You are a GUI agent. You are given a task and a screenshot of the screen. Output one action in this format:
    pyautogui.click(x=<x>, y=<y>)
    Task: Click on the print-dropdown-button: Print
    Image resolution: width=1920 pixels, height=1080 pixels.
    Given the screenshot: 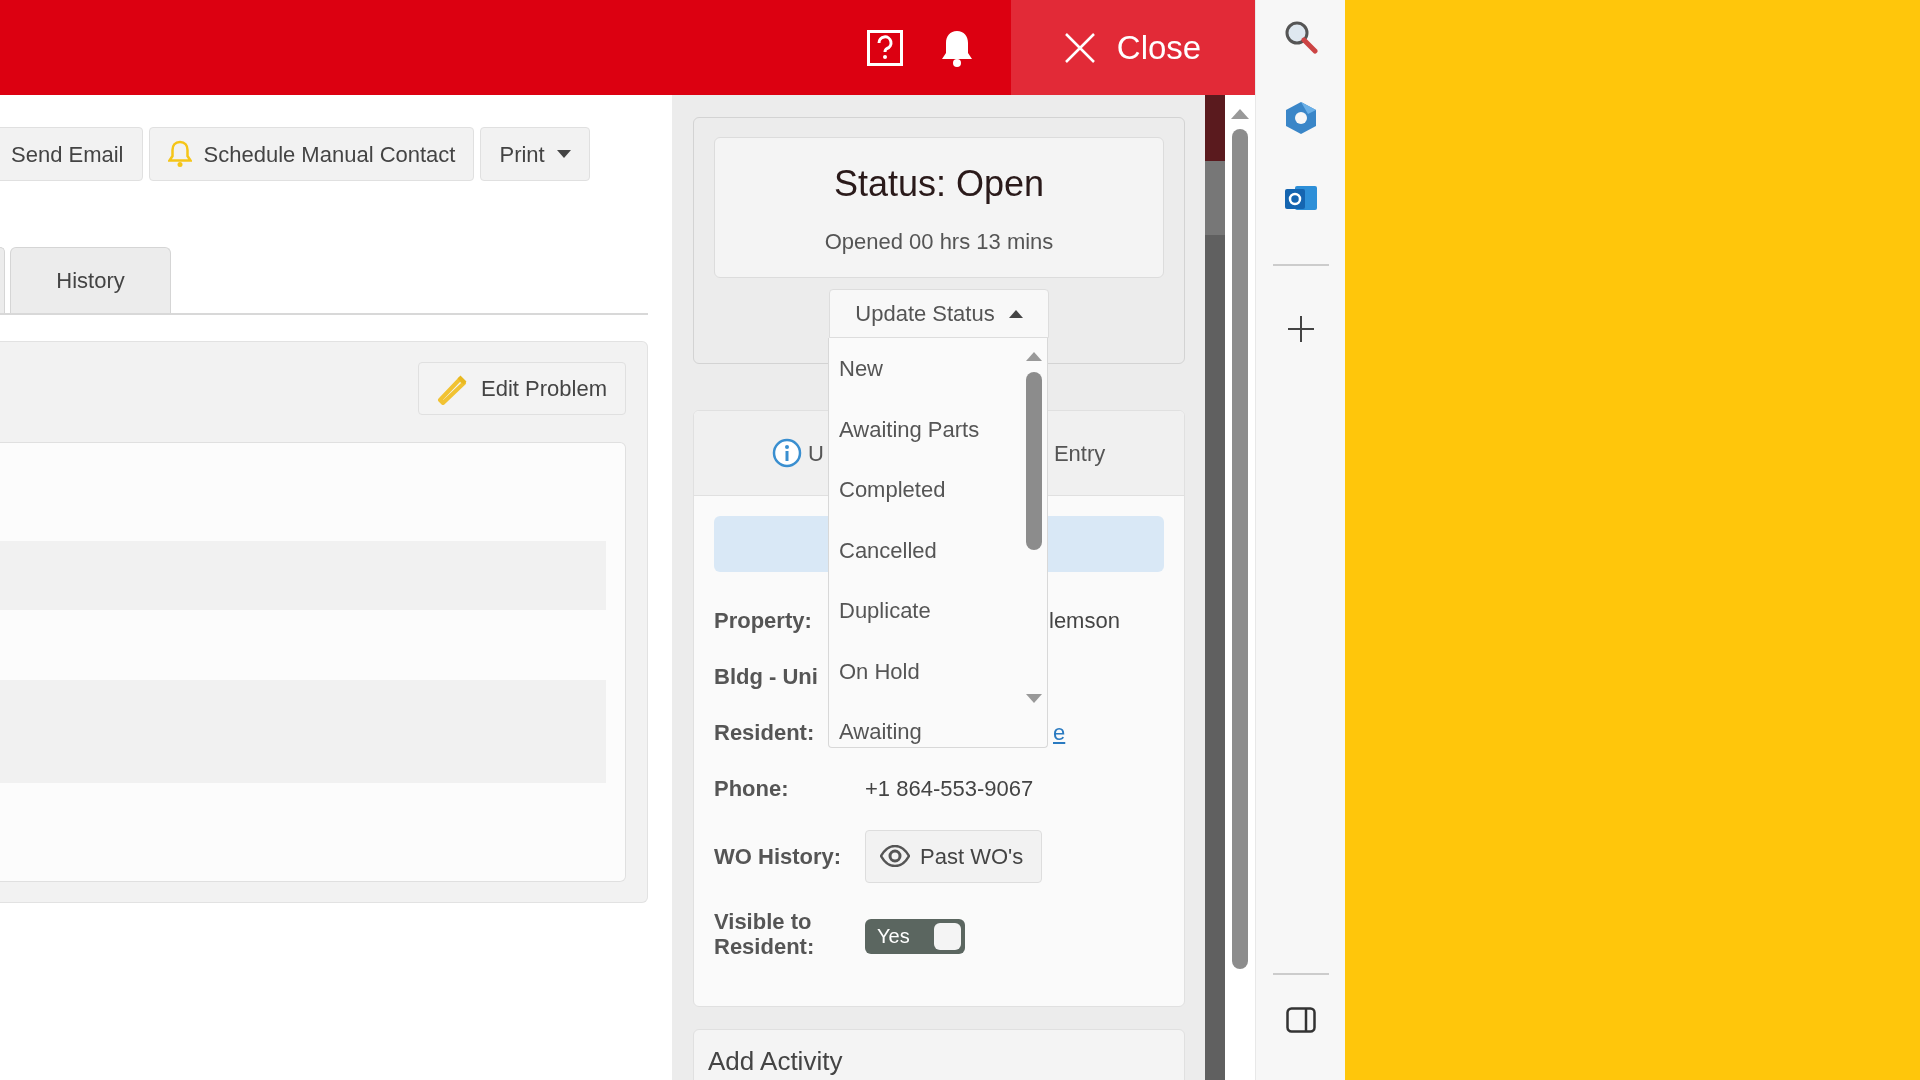 What is the action you would take?
    pyautogui.click(x=535, y=154)
    